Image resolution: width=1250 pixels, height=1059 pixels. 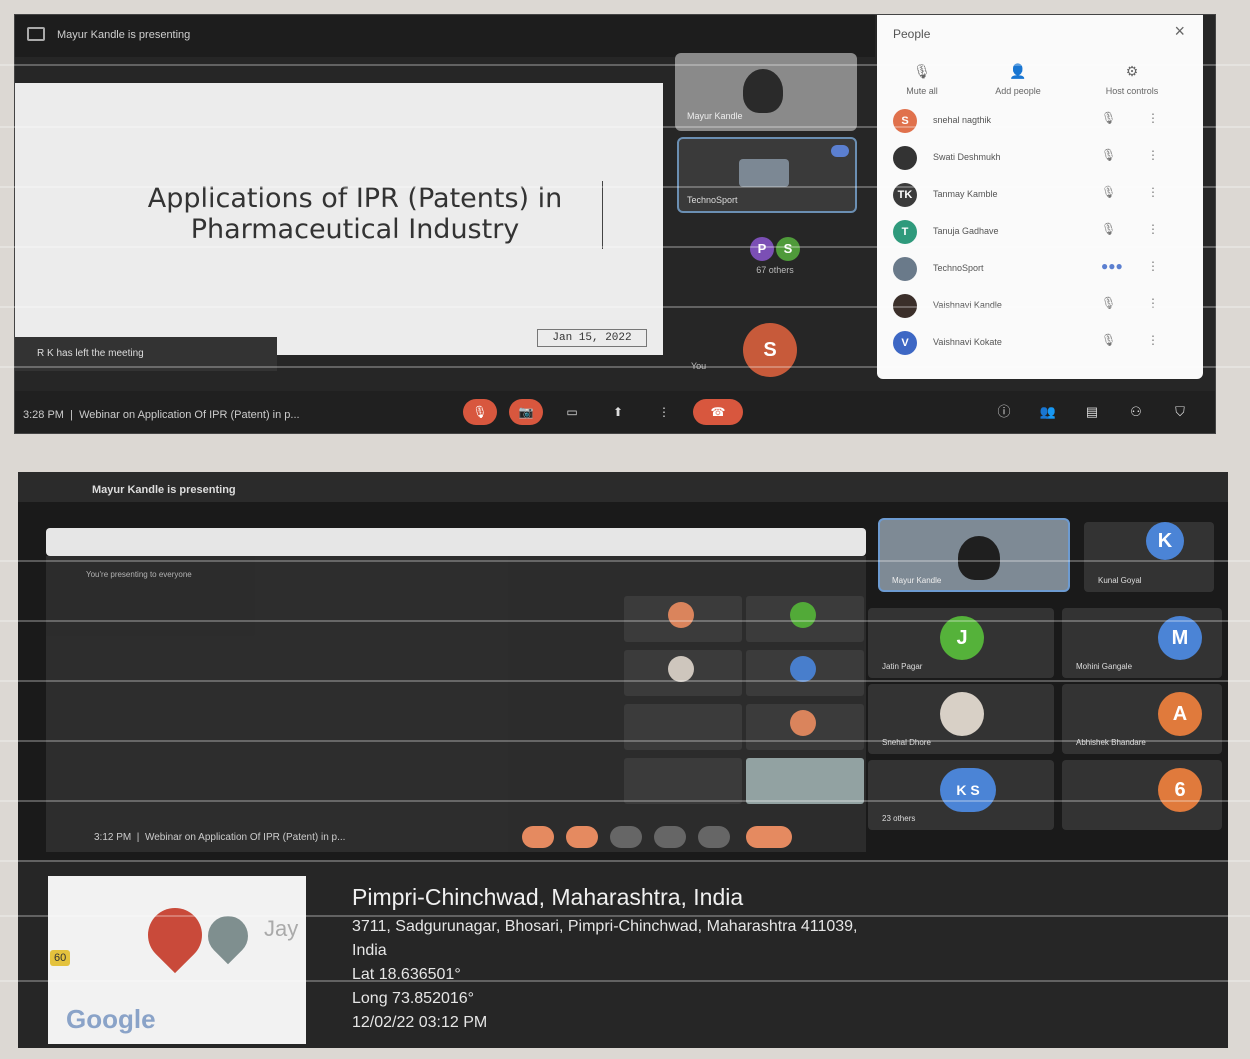 I want to click on host-controls-icon: ⛉, so click(x=1180, y=412).